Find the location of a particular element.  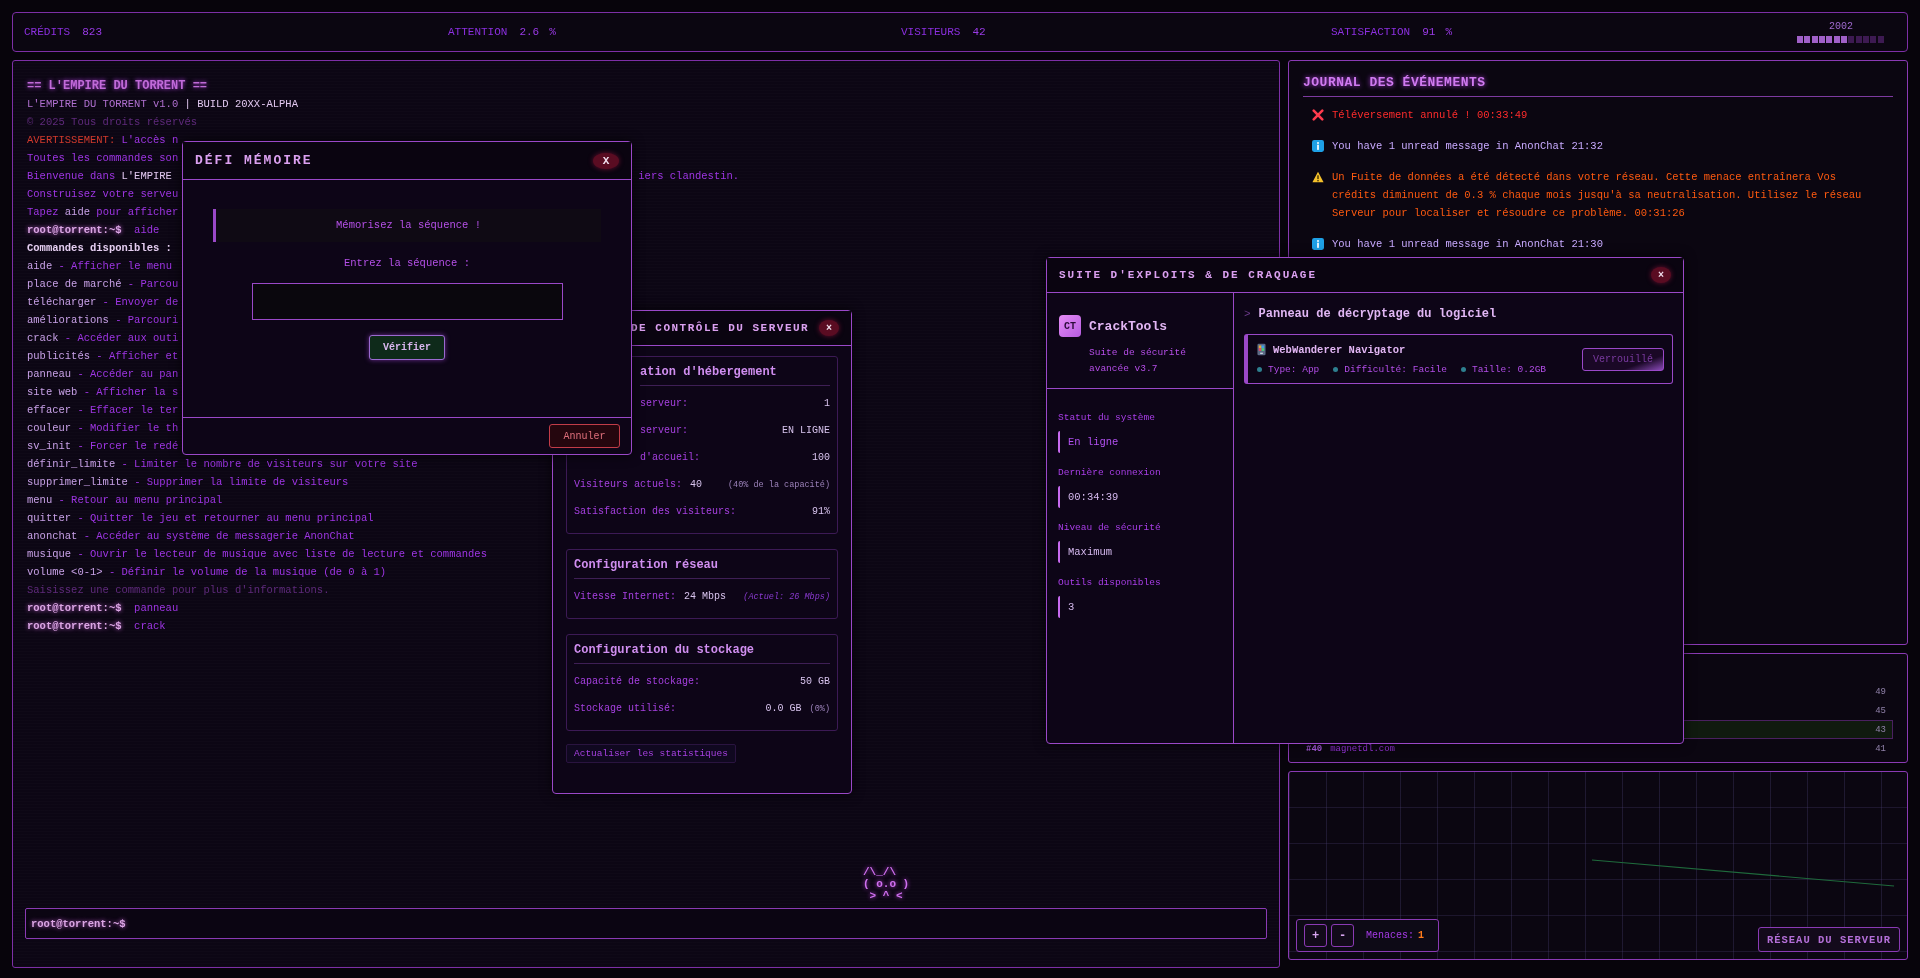

terminal-text: © 2025 Tous droits réservés is located at coordinates (112, 122).